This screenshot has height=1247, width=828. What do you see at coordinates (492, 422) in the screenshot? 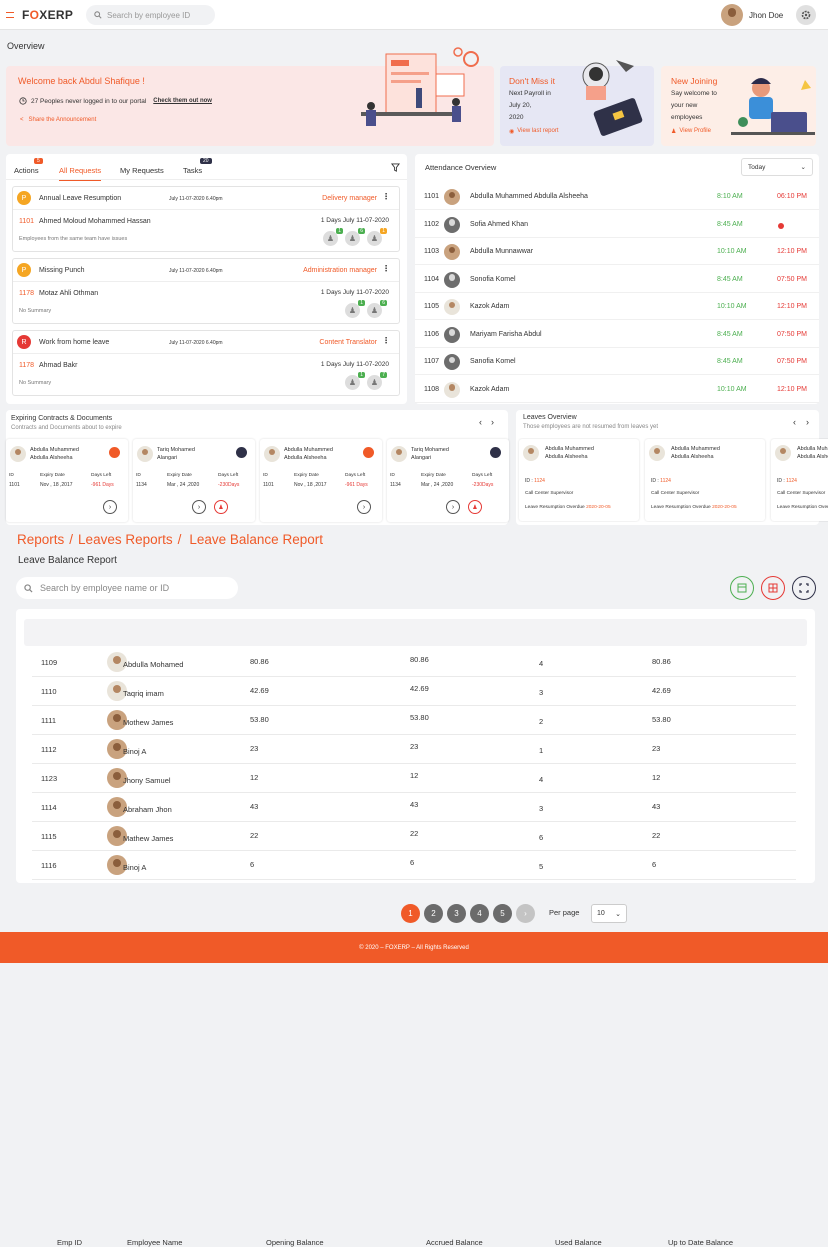
I see `contracts-next-button: ›` at bounding box center [492, 422].